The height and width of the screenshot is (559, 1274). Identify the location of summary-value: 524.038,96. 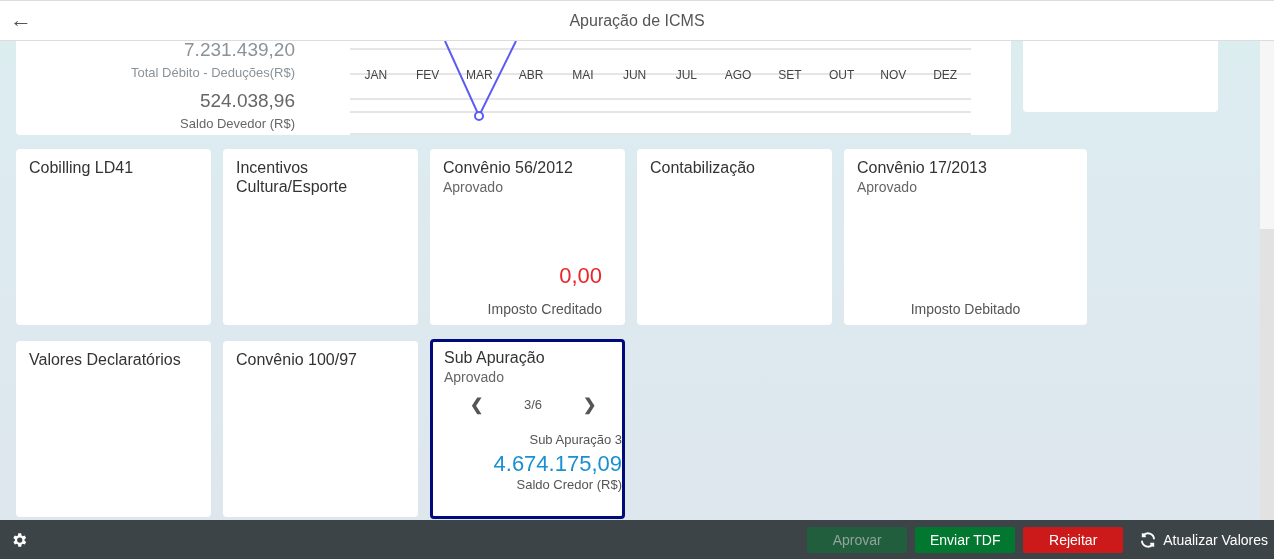
(247, 101).